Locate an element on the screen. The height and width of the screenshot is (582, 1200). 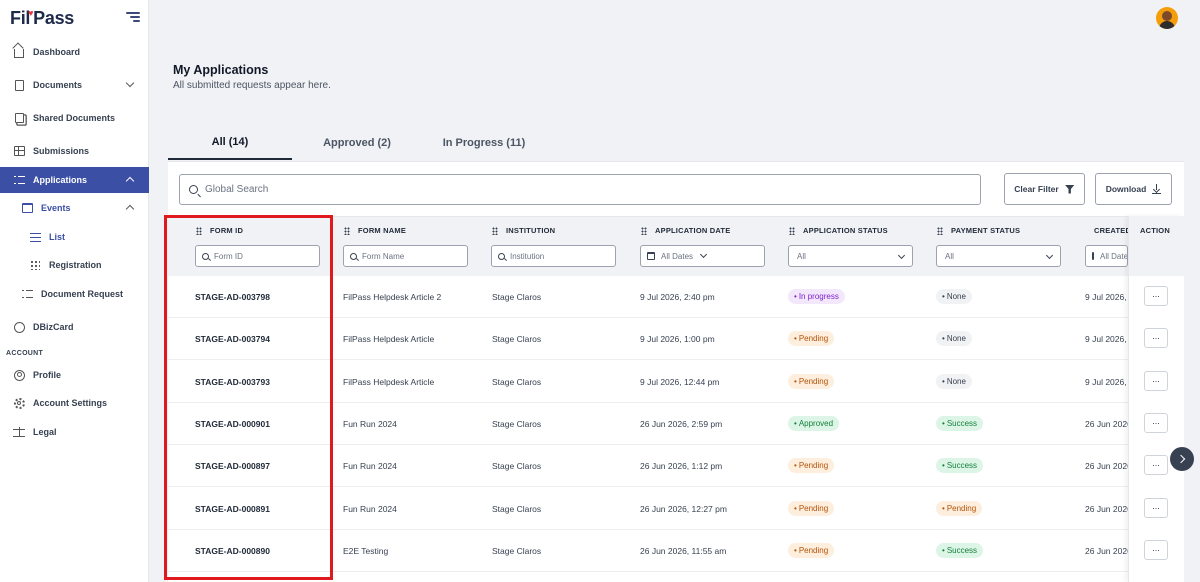
payment-status-badge: Success is located at coordinates (960, 550).